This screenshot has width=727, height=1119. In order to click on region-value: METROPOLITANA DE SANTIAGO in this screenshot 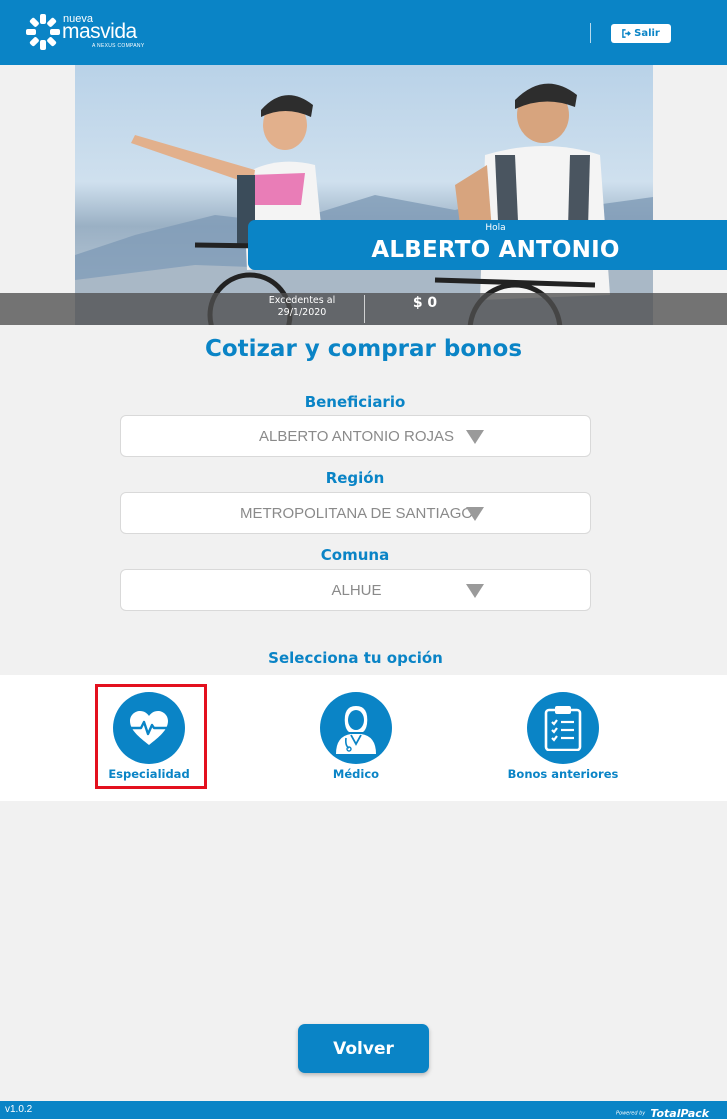, I will do `click(356, 513)`.